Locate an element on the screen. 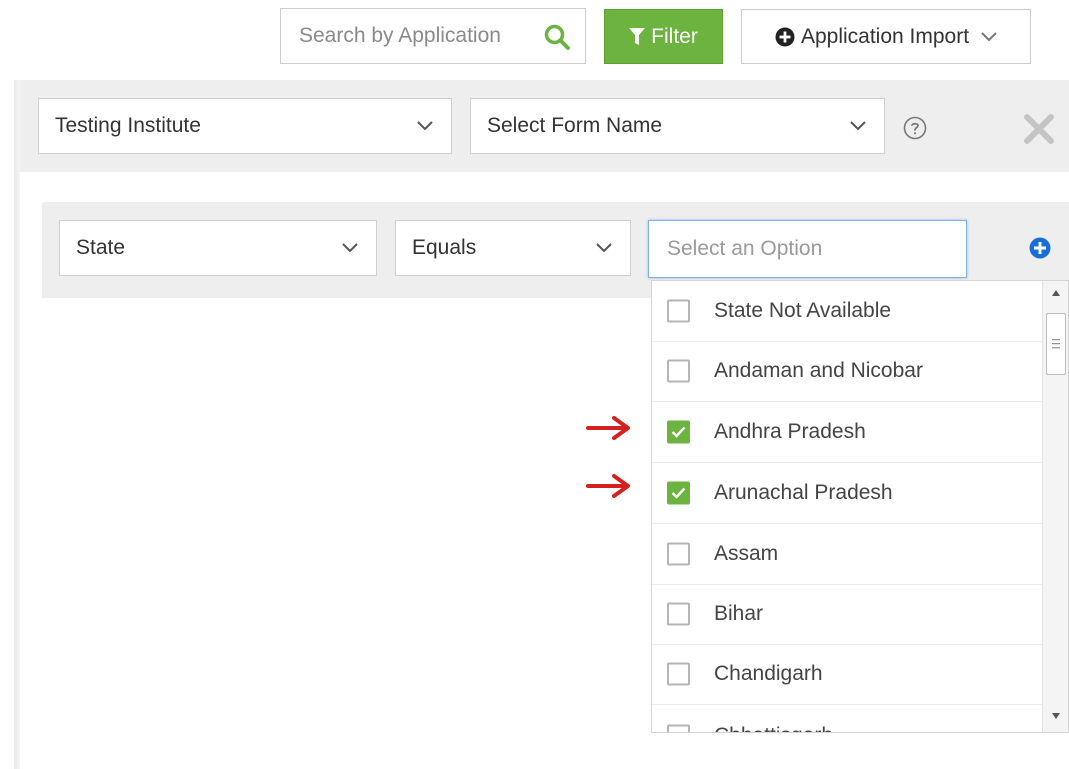 The height and width of the screenshot is (769, 1069). list-item: Assam is located at coordinates (847, 554).